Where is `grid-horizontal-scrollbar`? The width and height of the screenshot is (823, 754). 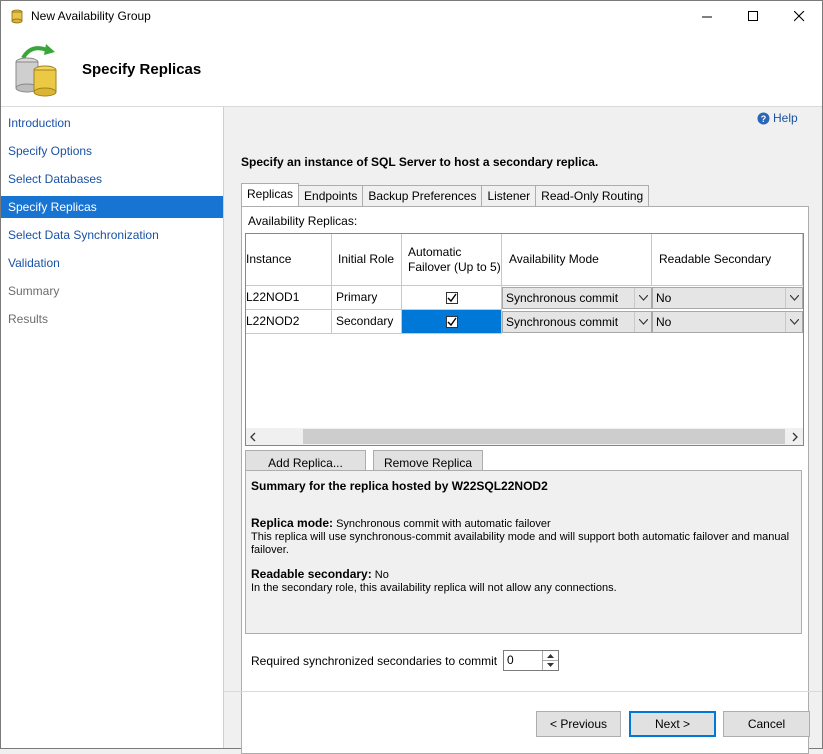 grid-horizontal-scrollbar is located at coordinates (524, 436).